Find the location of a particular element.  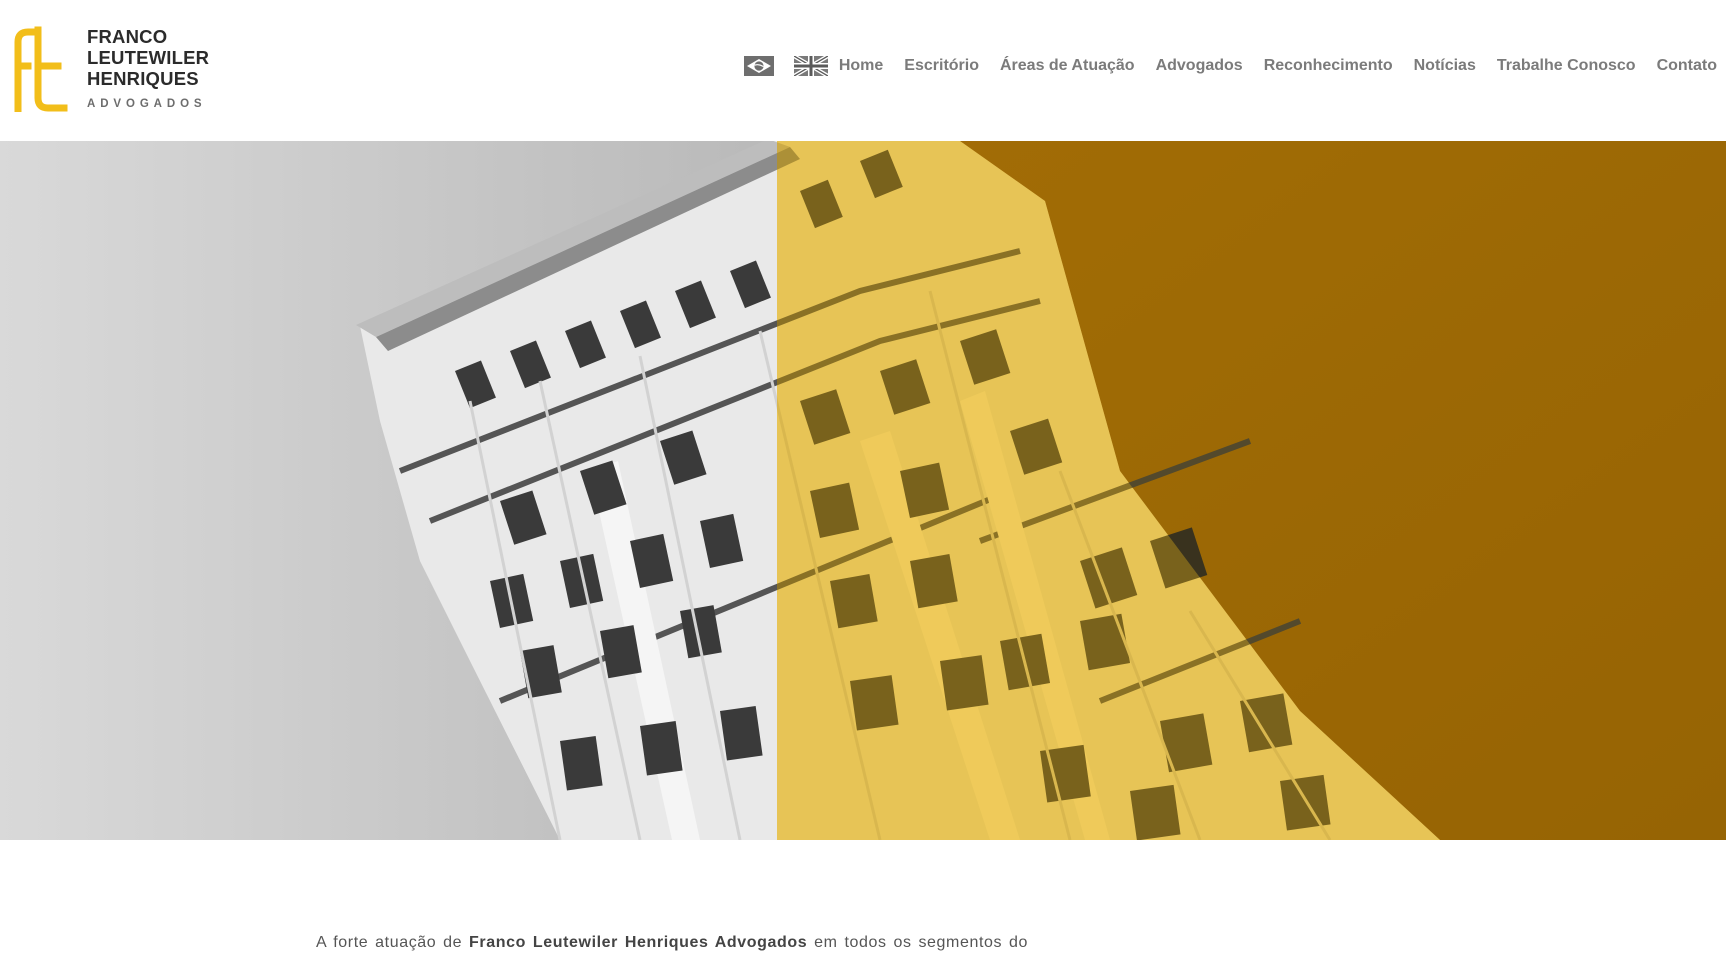

nav-noticias: Notícias is located at coordinates (1445, 66).